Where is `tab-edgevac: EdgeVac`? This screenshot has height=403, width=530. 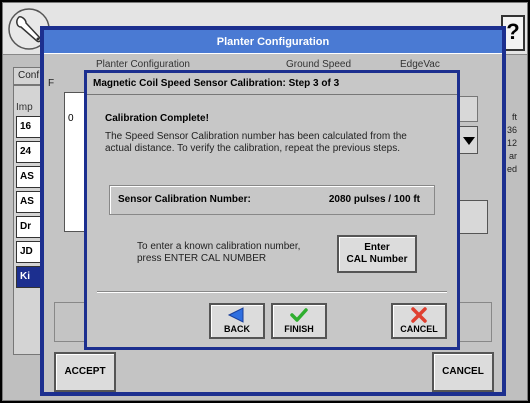 tab-edgevac: EdgeVac is located at coordinates (420, 64).